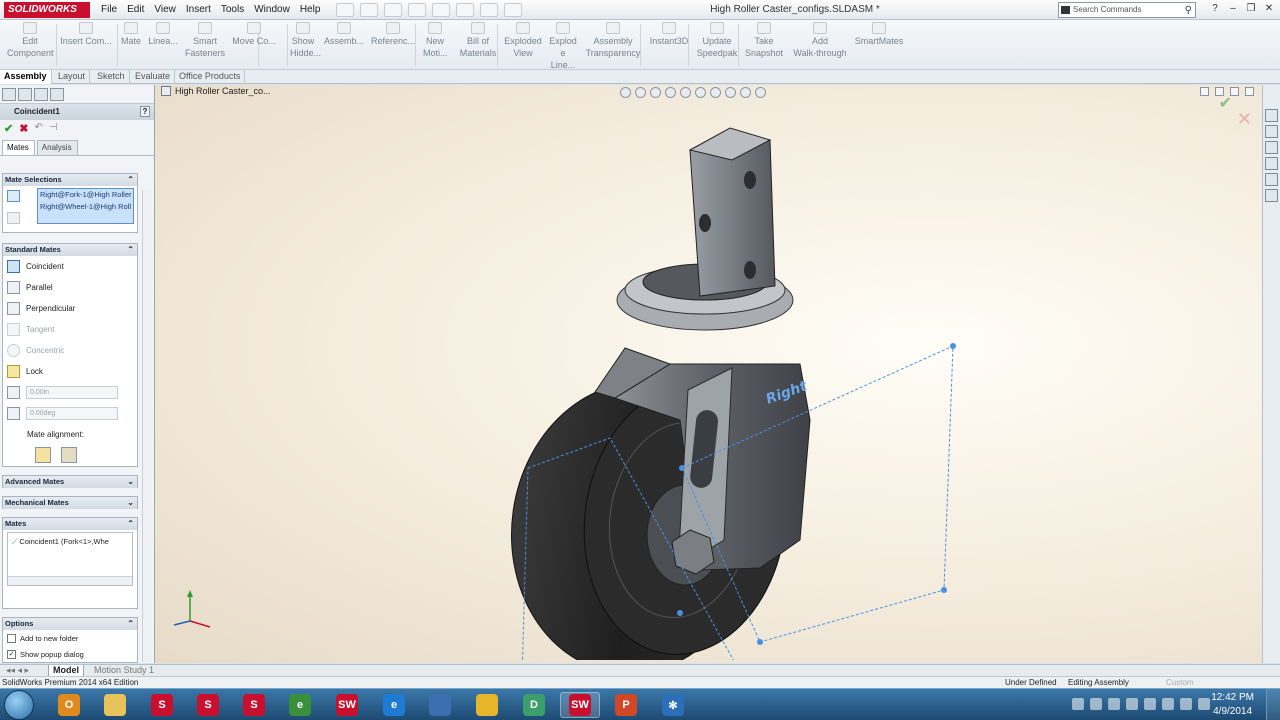 This screenshot has height=720, width=1280. What do you see at coordinates (580, 705) in the screenshot?
I see `solidworks-active-taskbar-button: SW` at bounding box center [580, 705].